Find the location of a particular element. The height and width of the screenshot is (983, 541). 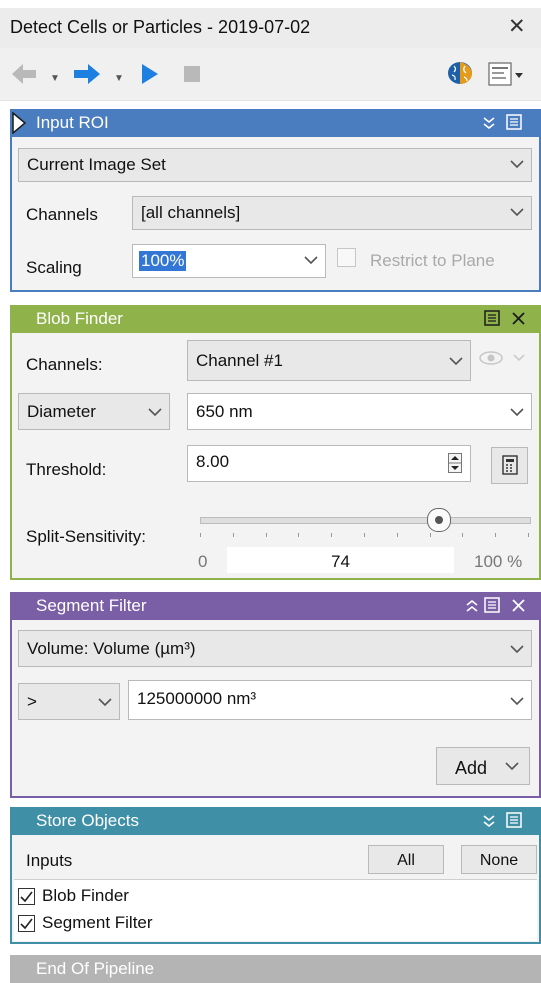

stop-icon is located at coordinates (192, 74).